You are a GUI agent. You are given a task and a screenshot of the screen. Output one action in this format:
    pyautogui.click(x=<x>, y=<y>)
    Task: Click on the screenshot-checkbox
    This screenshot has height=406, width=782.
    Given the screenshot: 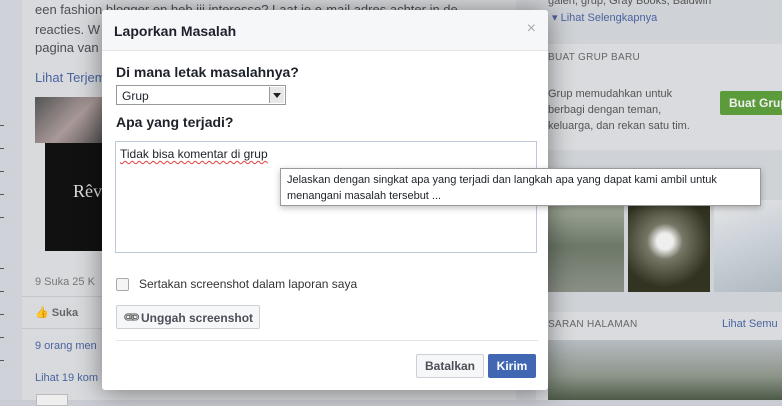 What is the action you would take?
    pyautogui.click(x=122, y=284)
    